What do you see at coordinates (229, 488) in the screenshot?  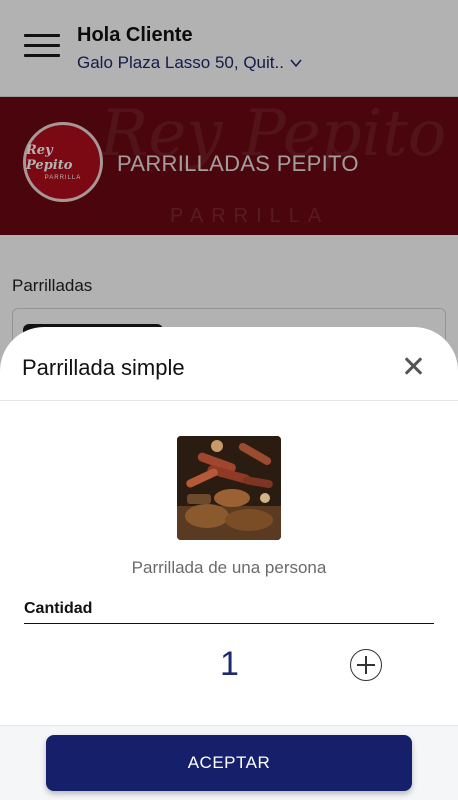 I see `product-image` at bounding box center [229, 488].